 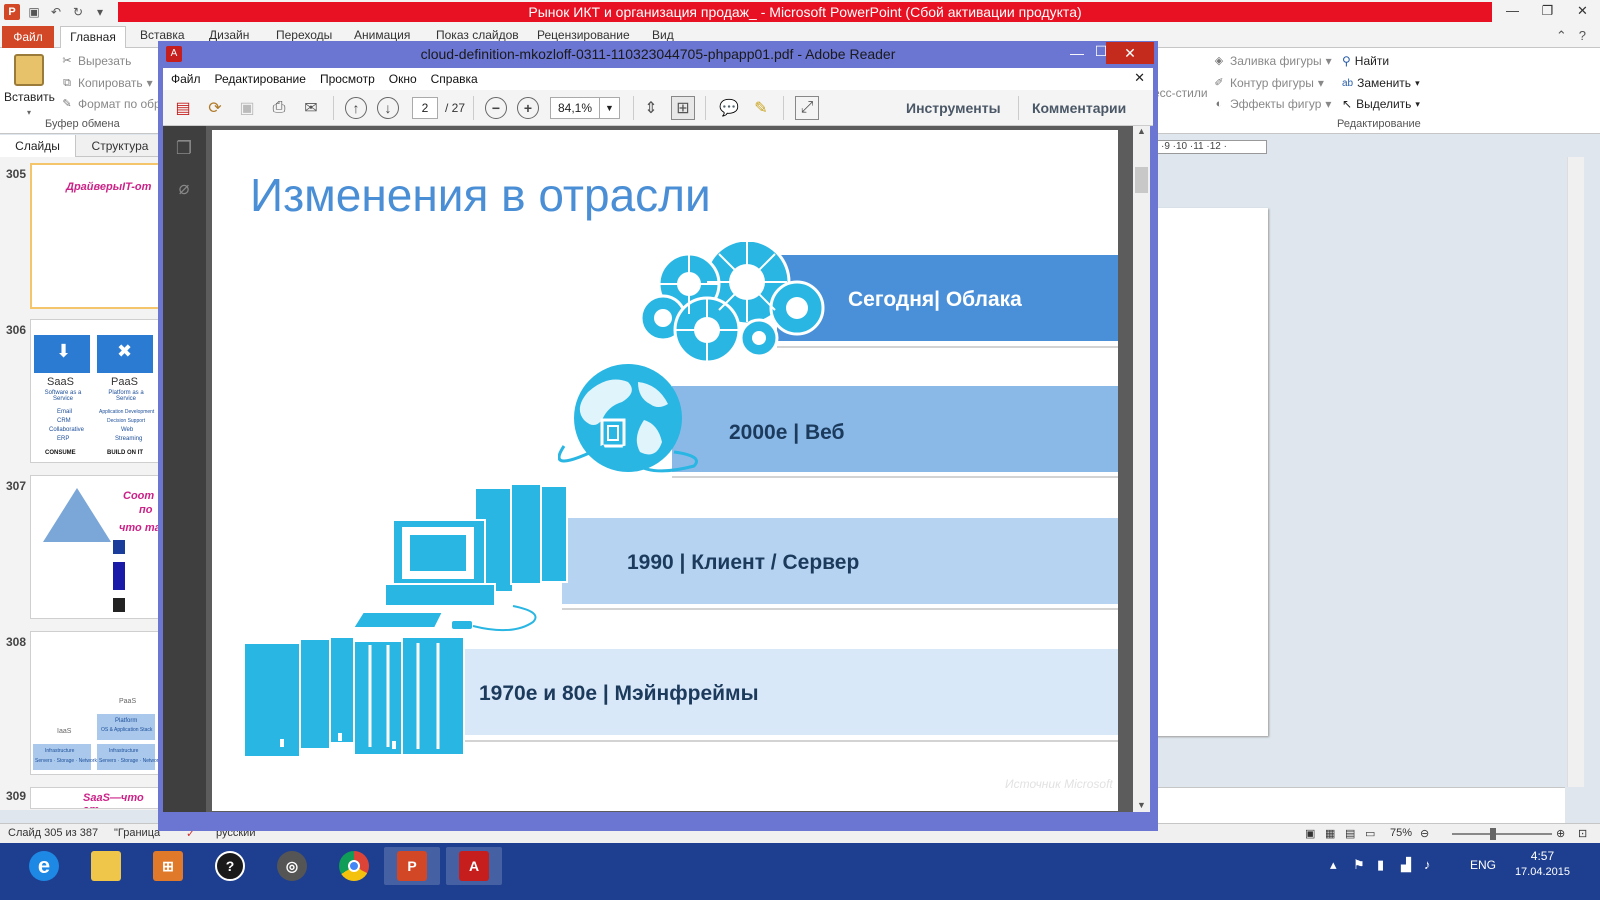 What do you see at coordinates (1381, 104) in the screenshot?
I see `select-button: ↖ Выделить ▾` at bounding box center [1381, 104].